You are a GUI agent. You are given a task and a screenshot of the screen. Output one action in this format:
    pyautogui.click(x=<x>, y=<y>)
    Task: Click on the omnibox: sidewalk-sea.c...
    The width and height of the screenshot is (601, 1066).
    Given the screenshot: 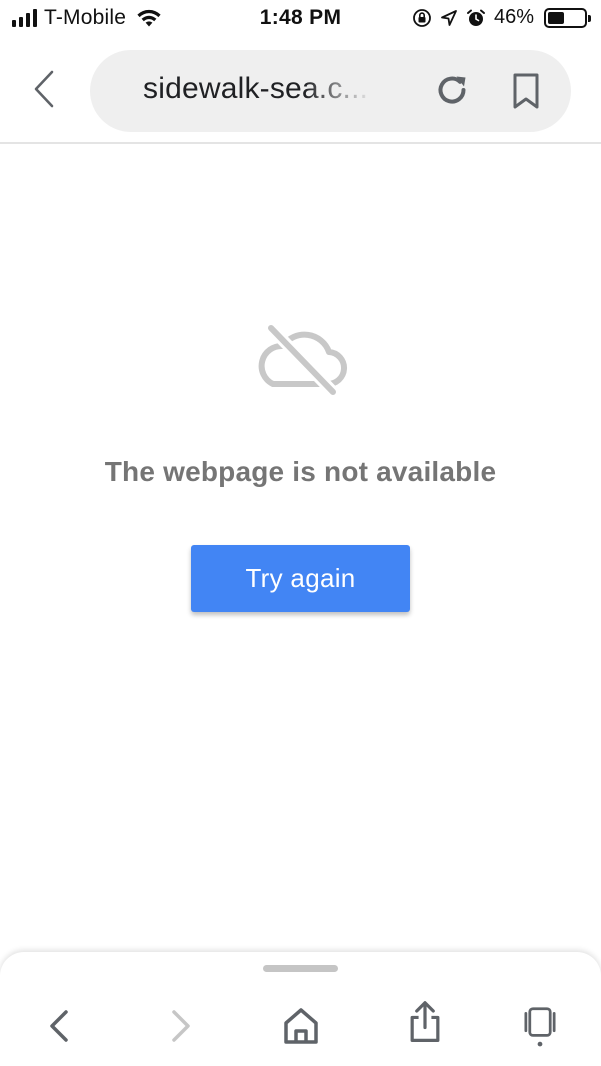 What is the action you would take?
    pyautogui.click(x=330, y=91)
    